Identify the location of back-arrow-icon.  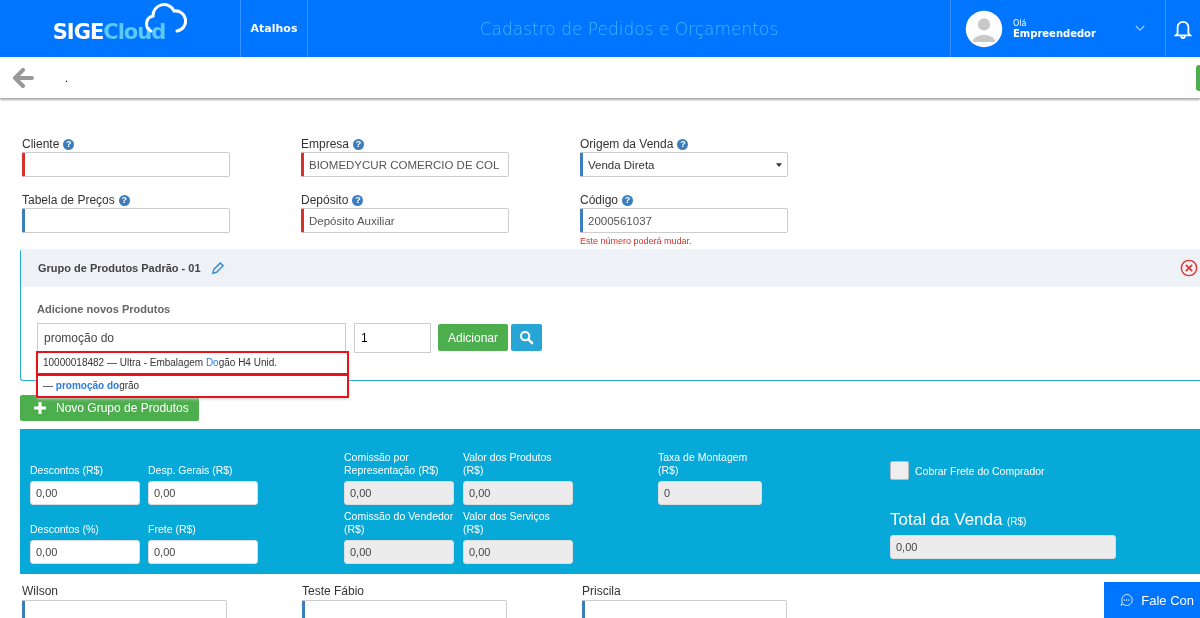
(23, 77).